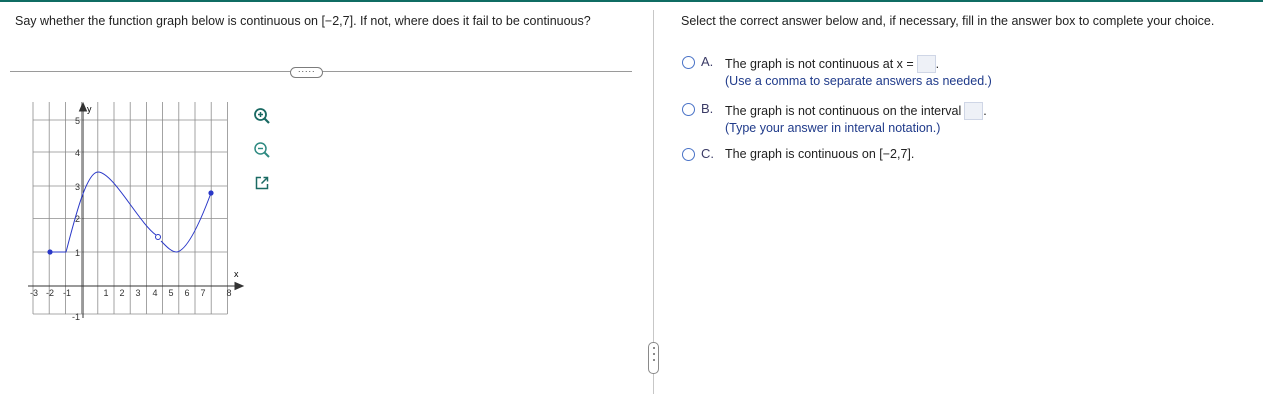 Image resolution: width=1263 pixels, height=394 pixels. Describe the element at coordinates (631, 1) in the screenshot. I see `top-accent-bar` at that location.